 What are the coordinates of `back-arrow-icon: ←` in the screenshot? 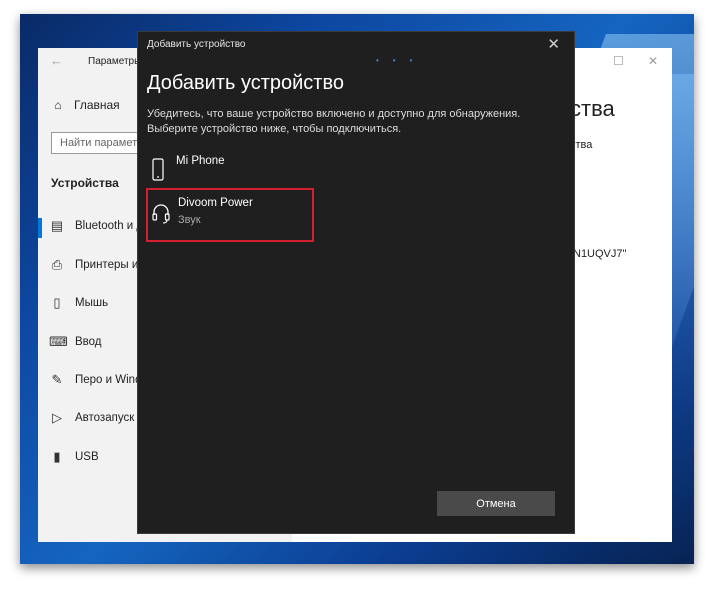 It's located at (56, 60).